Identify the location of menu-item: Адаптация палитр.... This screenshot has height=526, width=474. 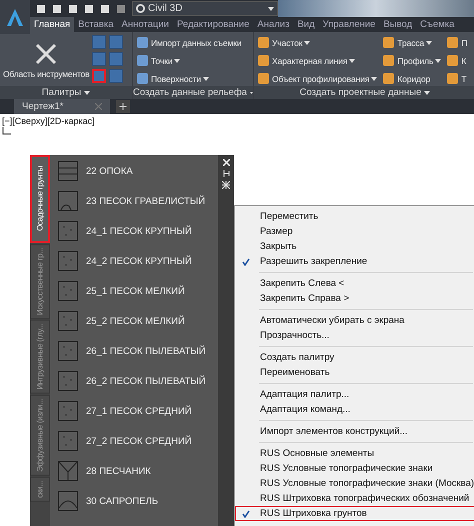
(354, 394).